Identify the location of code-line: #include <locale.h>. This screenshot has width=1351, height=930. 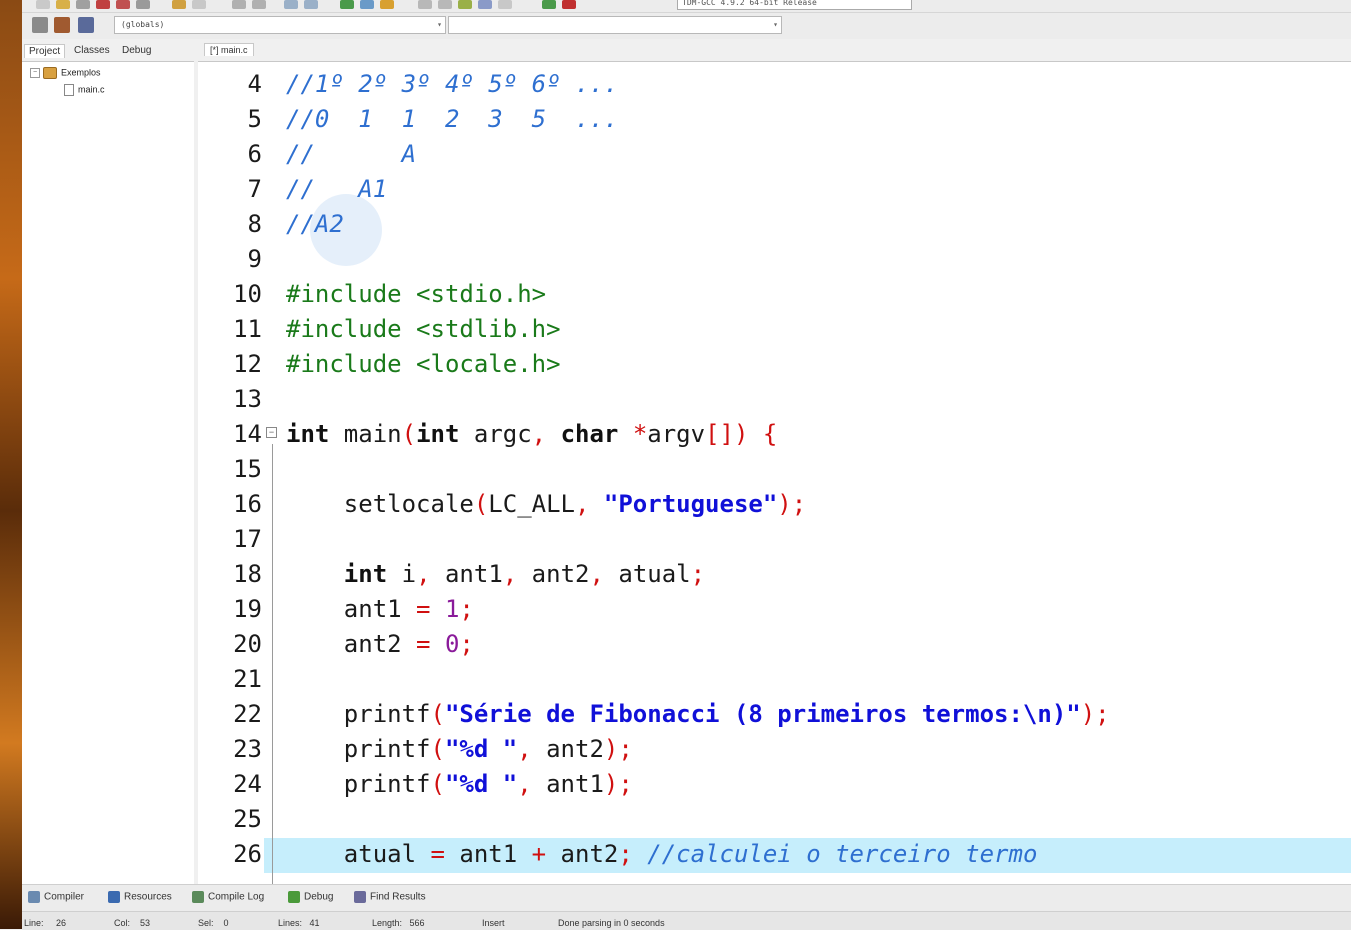
(423, 364).